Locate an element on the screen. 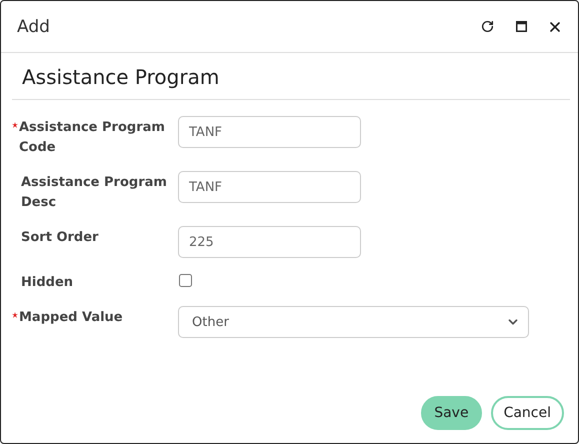  text-field: 225 is located at coordinates (269, 242).